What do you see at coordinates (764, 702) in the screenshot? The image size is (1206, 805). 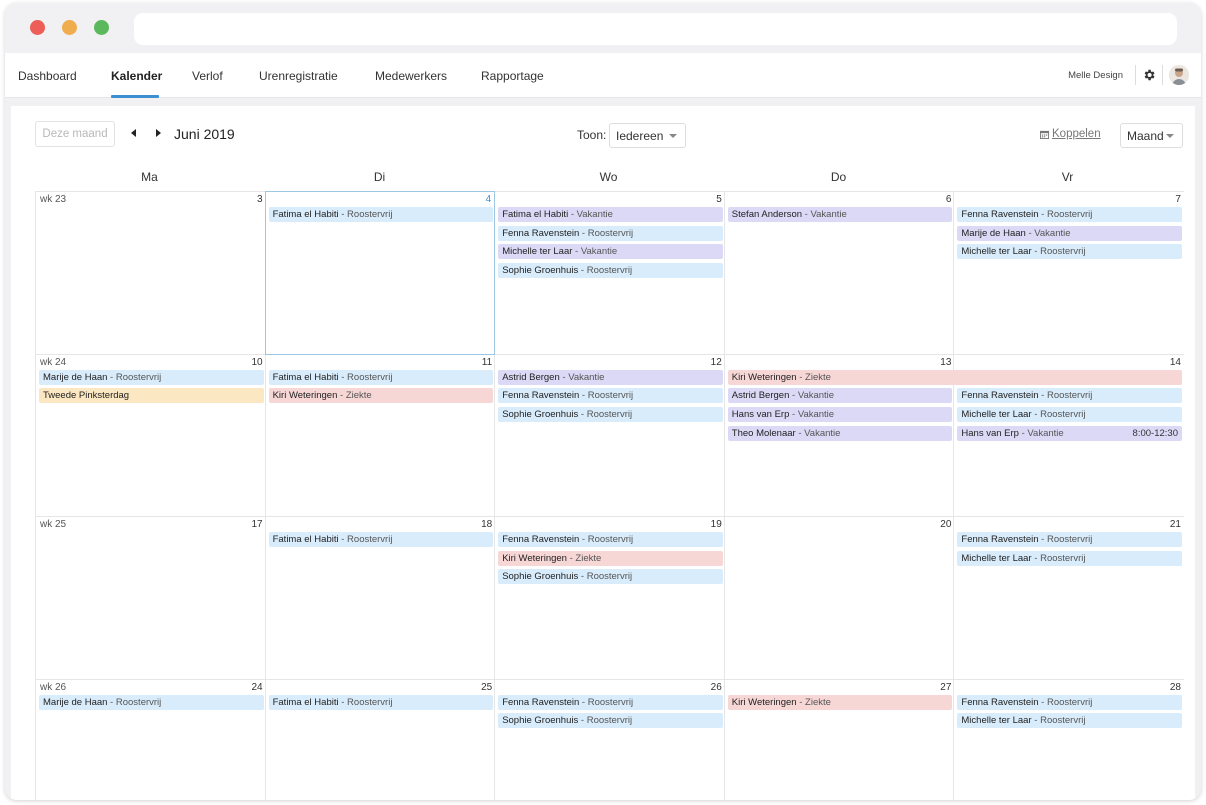 I see `event-employee-name: Kiri Weteringen` at bounding box center [764, 702].